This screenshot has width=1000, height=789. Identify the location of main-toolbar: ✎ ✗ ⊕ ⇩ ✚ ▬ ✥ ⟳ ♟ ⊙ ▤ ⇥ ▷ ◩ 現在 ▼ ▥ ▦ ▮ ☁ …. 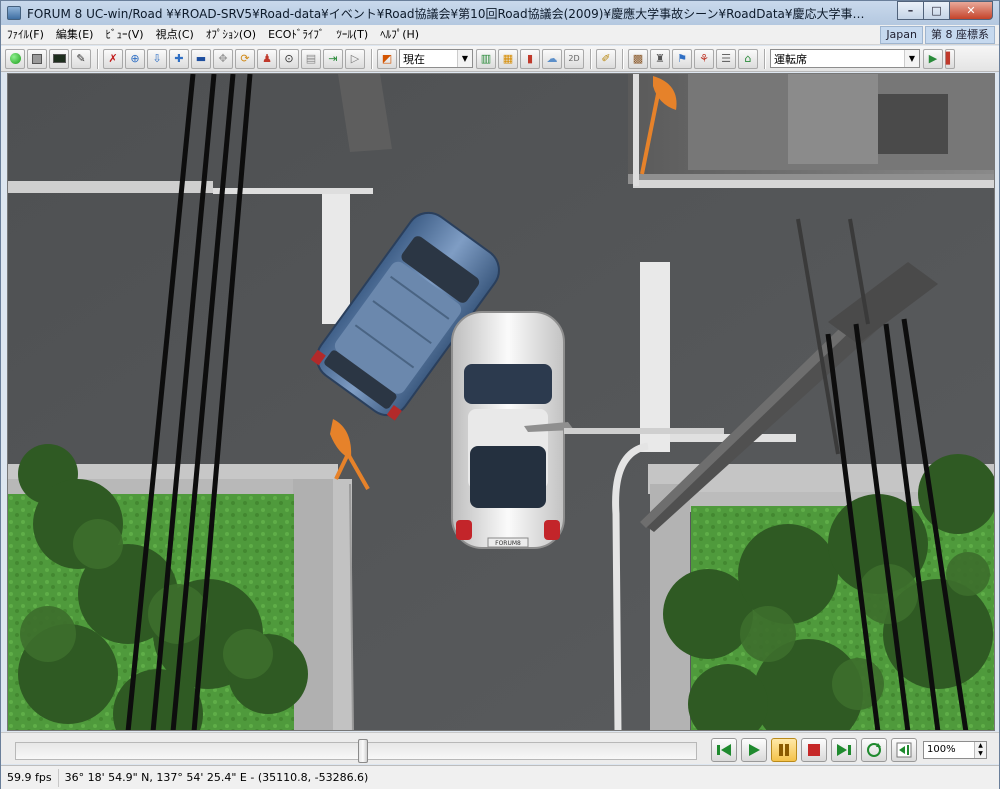
(500, 59).